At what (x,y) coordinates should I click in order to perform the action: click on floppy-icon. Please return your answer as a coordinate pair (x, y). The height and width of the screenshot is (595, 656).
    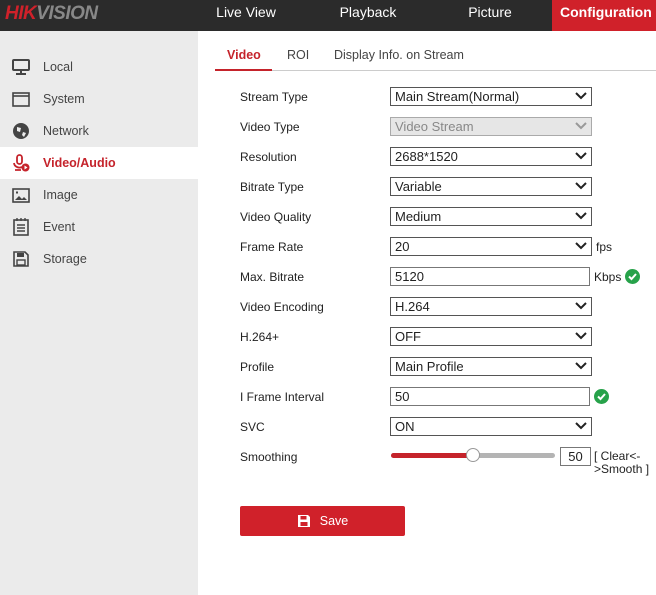
    Looking at the image, I should click on (21, 259).